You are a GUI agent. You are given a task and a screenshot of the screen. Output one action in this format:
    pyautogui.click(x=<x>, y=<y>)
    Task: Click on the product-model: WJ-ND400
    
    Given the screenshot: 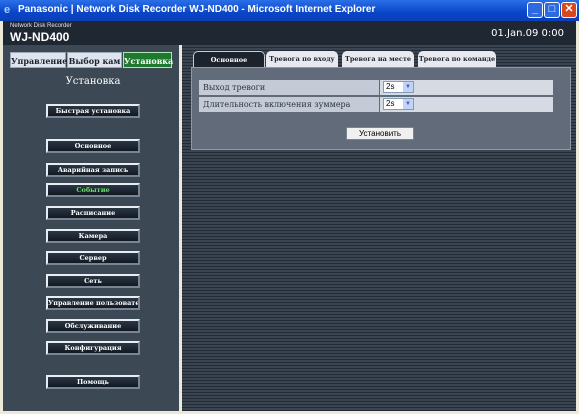 What is the action you would take?
    pyautogui.click(x=40, y=37)
    